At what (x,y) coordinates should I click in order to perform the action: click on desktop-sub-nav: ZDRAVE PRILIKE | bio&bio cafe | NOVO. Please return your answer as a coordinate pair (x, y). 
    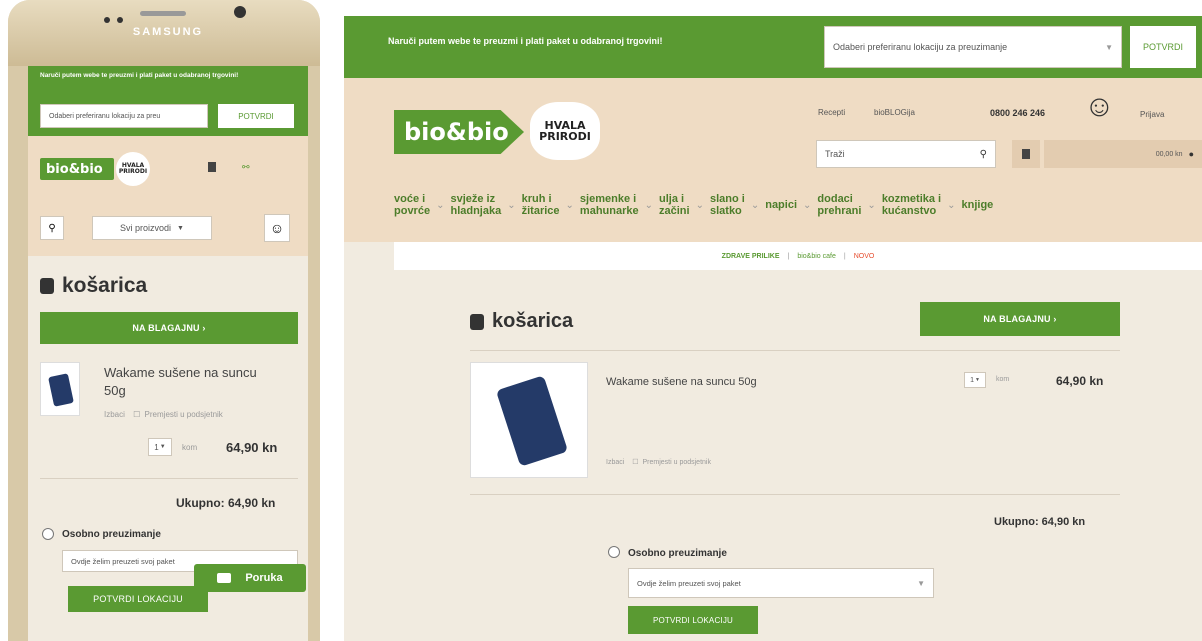
    Looking at the image, I should click on (798, 256).